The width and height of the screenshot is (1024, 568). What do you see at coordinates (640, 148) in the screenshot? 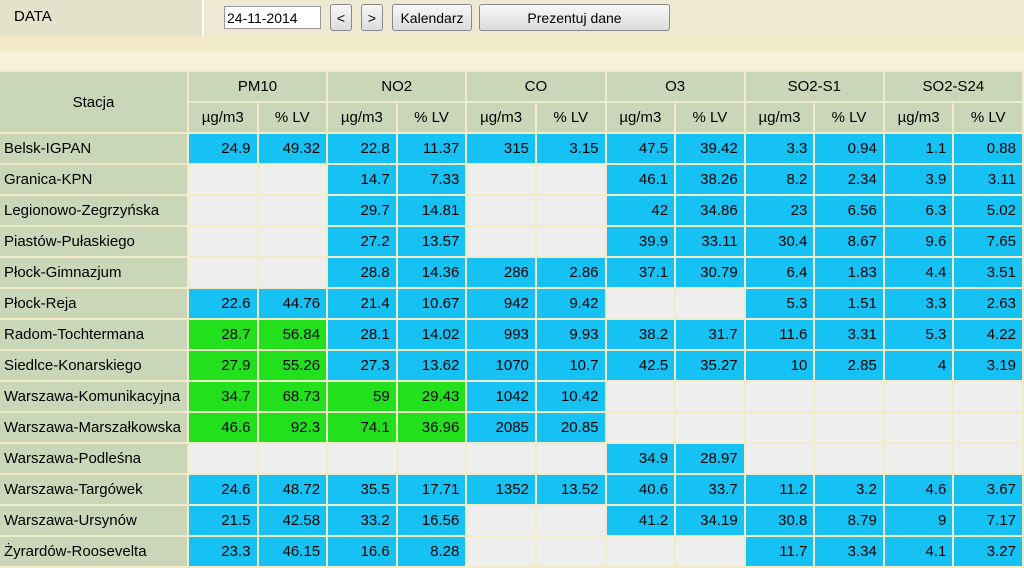
I see `concentration-cell: 47.5` at bounding box center [640, 148].